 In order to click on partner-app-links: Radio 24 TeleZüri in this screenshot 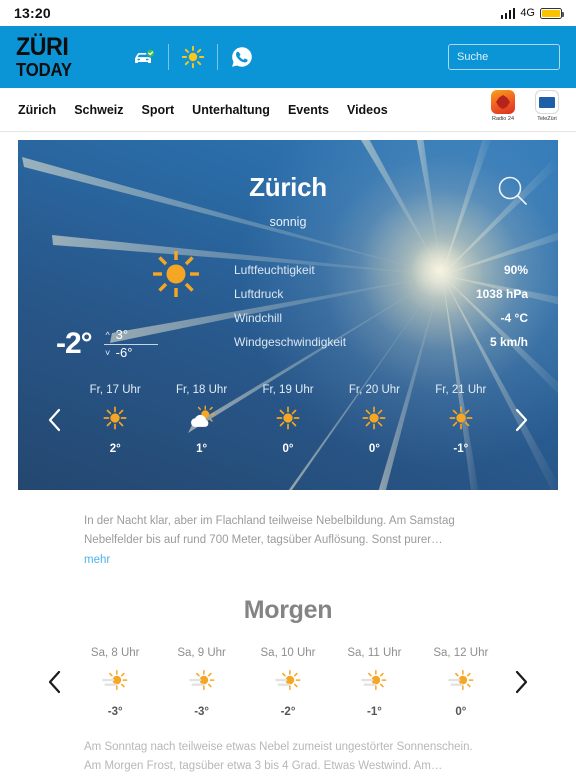, I will do `click(525, 106)`.